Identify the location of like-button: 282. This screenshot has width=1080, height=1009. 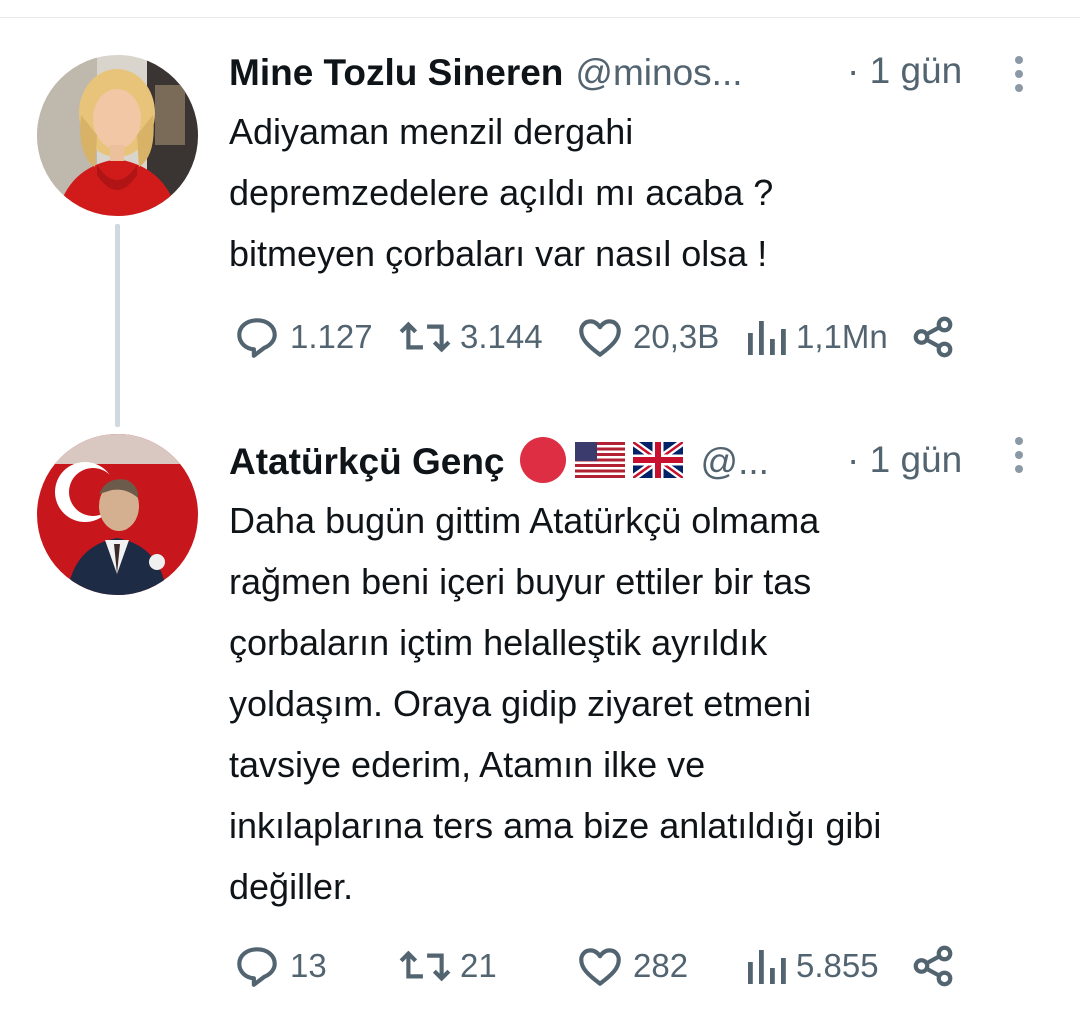
(631, 966).